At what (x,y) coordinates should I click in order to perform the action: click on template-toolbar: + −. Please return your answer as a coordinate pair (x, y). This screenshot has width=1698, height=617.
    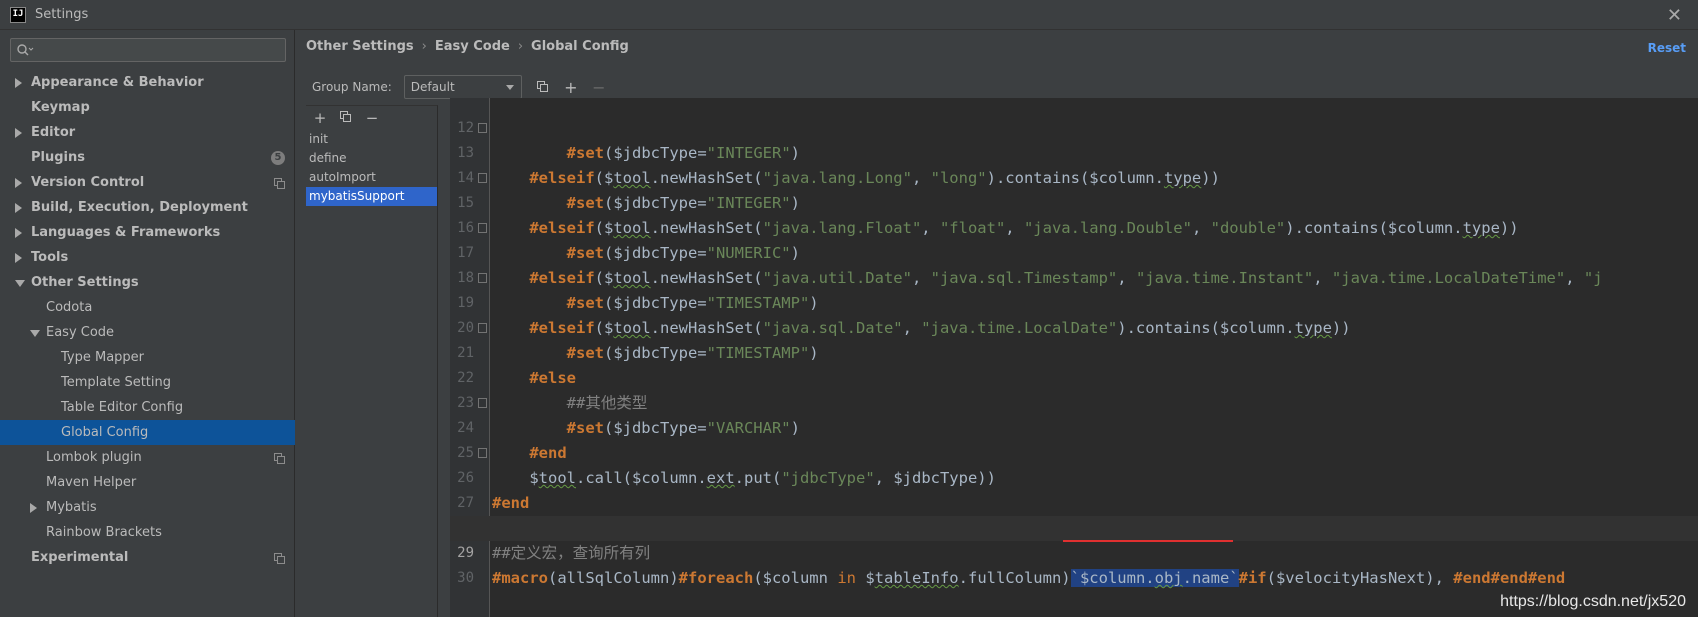
    Looking at the image, I should click on (371, 118).